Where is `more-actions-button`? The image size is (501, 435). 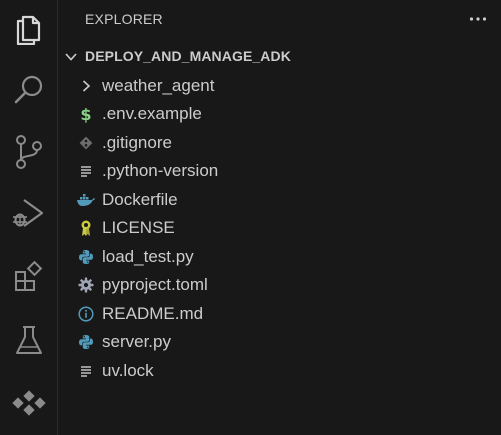
more-actions-button is located at coordinates (478, 19).